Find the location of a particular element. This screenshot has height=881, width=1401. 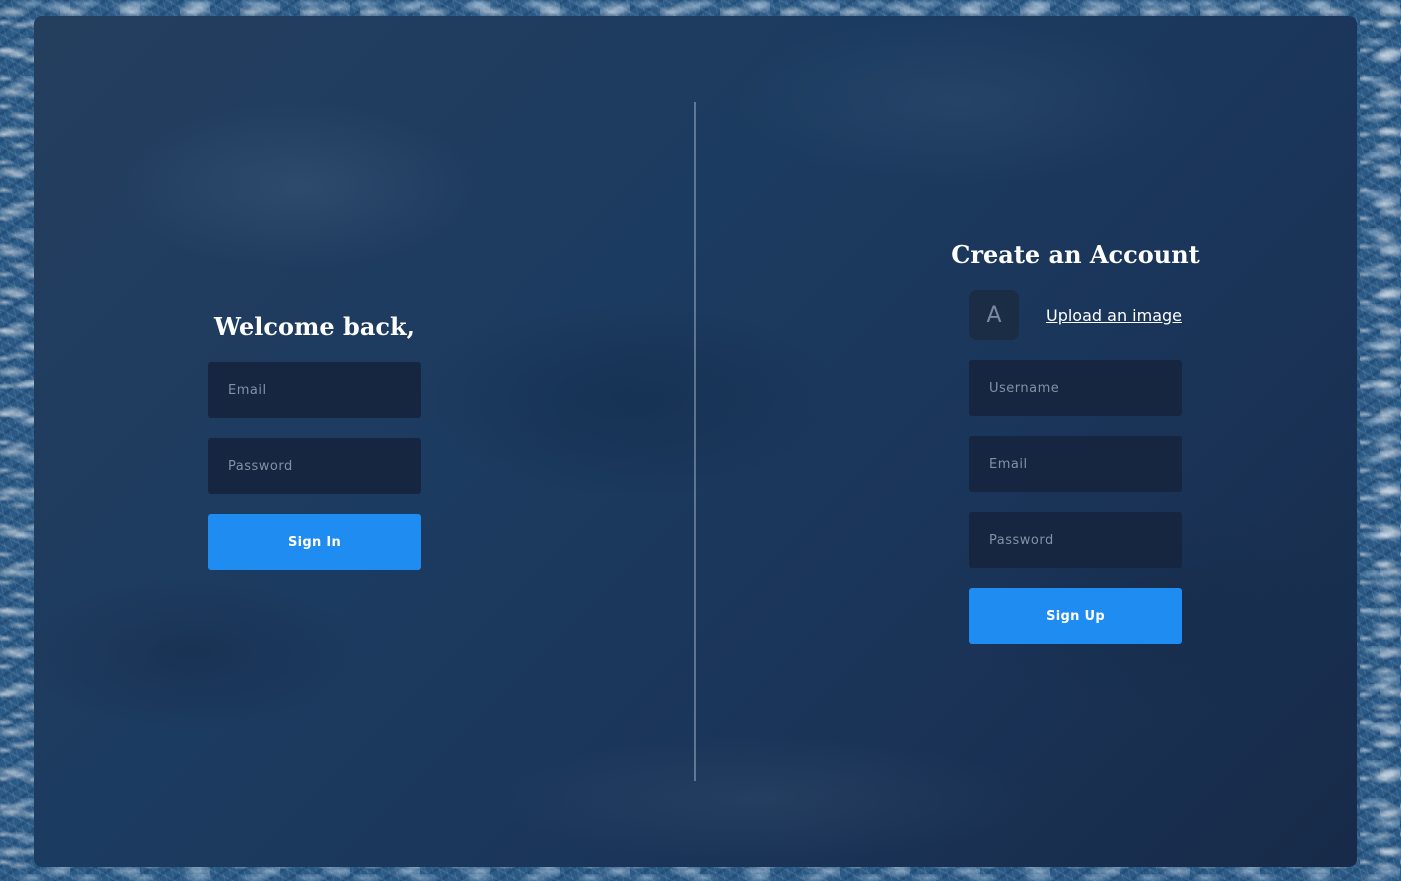

sign-up-heading: Create an Account is located at coordinates (1075, 254).